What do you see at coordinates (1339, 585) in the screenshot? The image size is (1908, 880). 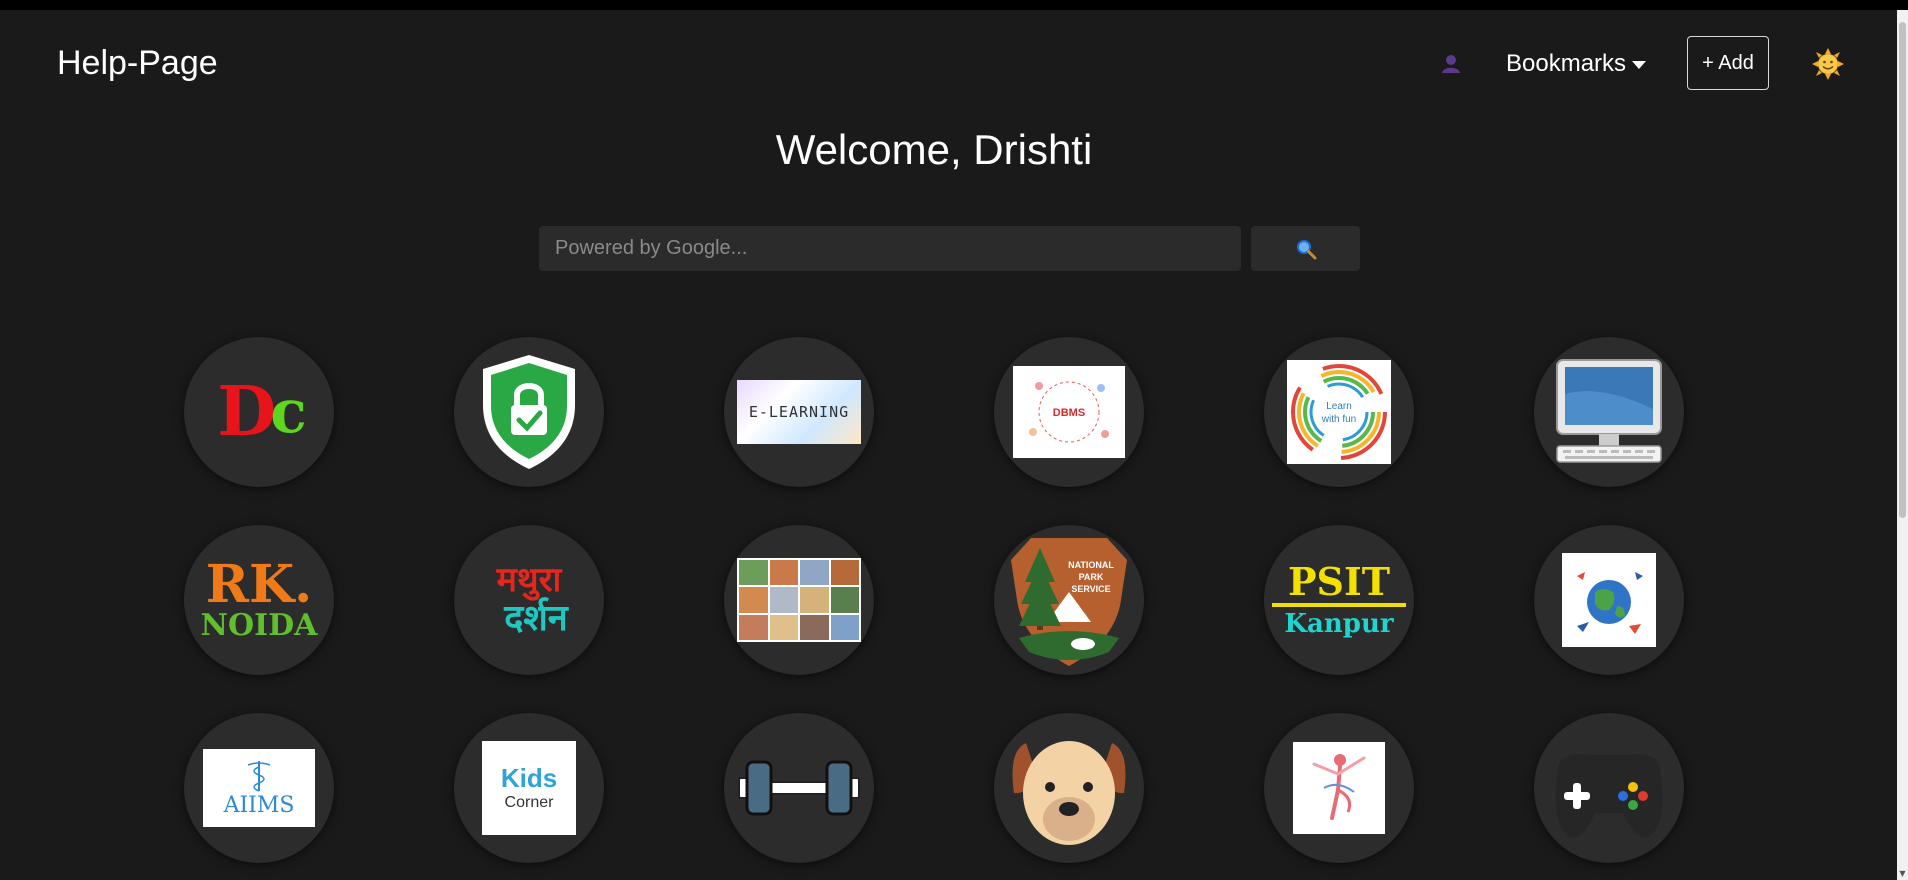 I see `psit-label: PSIT` at bounding box center [1339, 585].